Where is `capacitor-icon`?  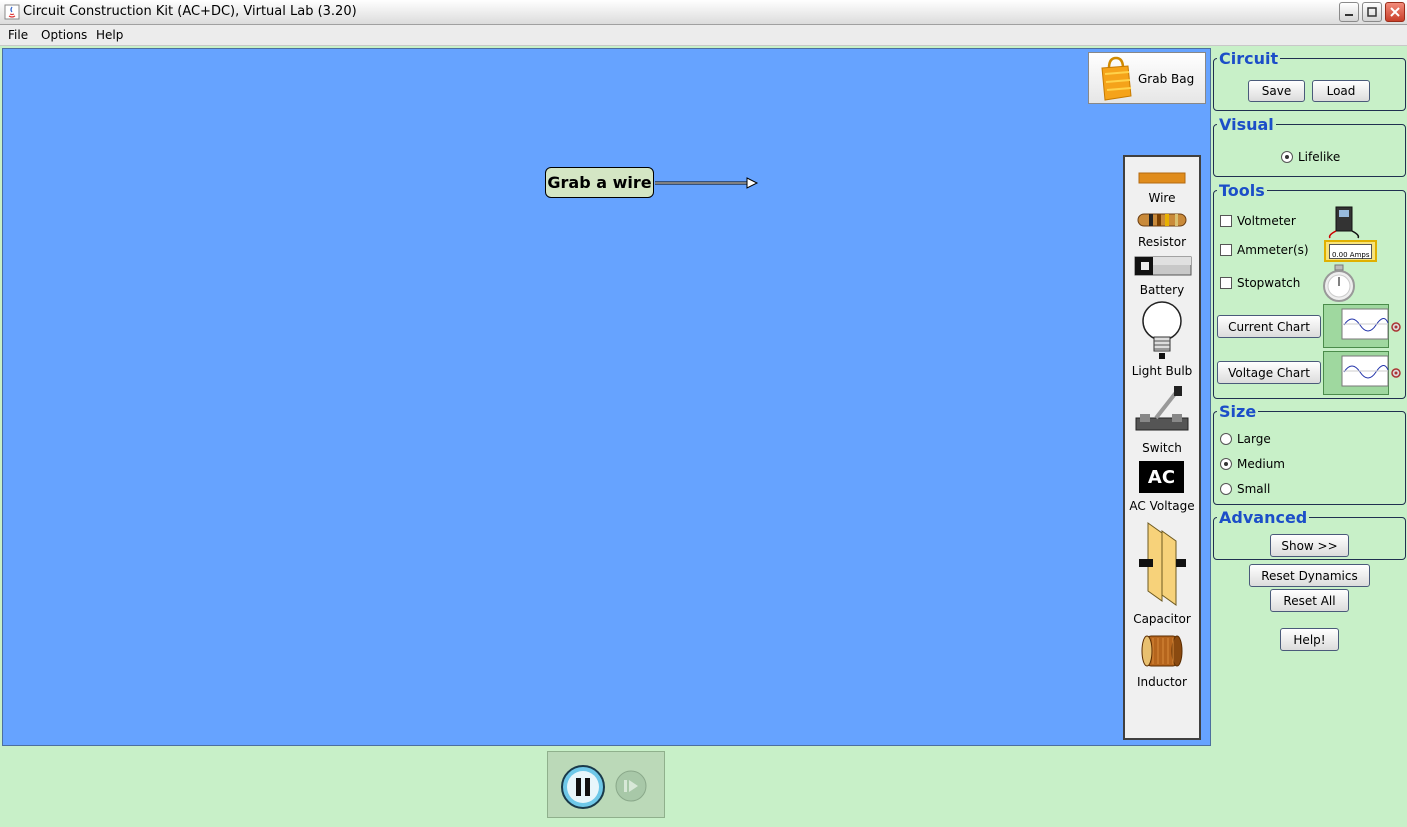
capacitor-icon is located at coordinates (1163, 564).